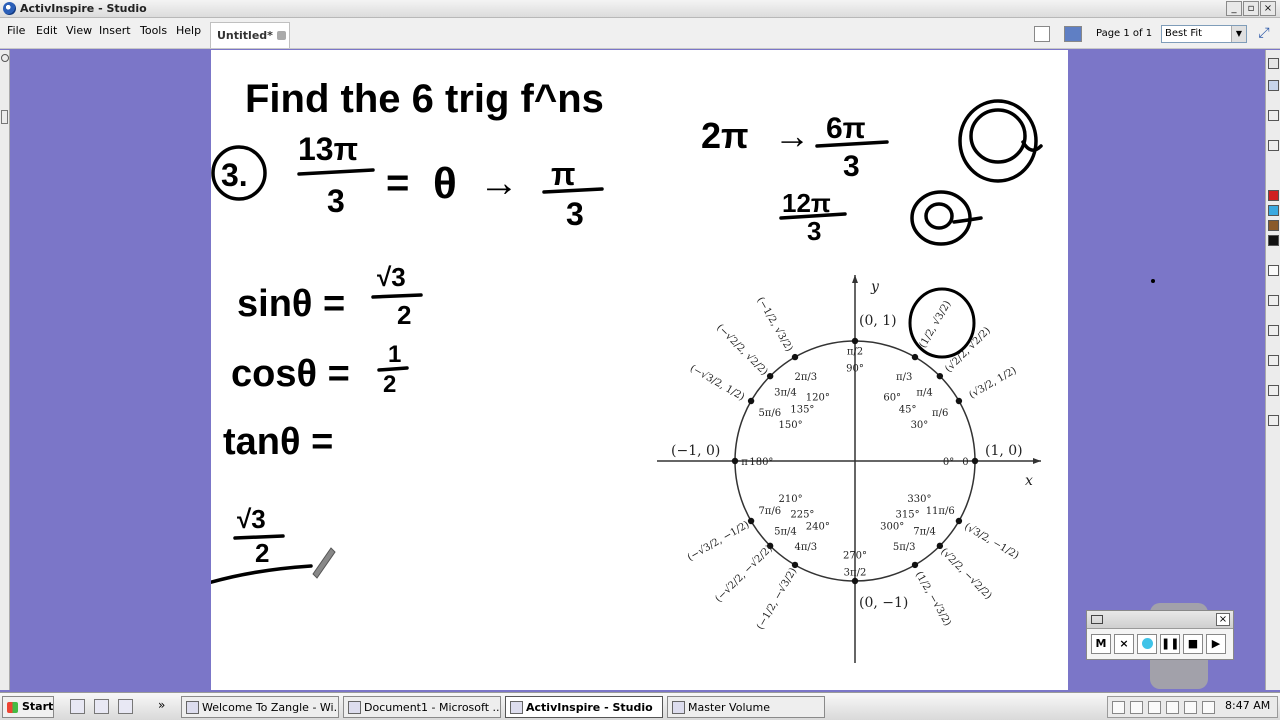 This screenshot has height=720, width=1280. Describe the element at coordinates (1273, 225) in the screenshot. I see `color-brown-swatch` at that location.